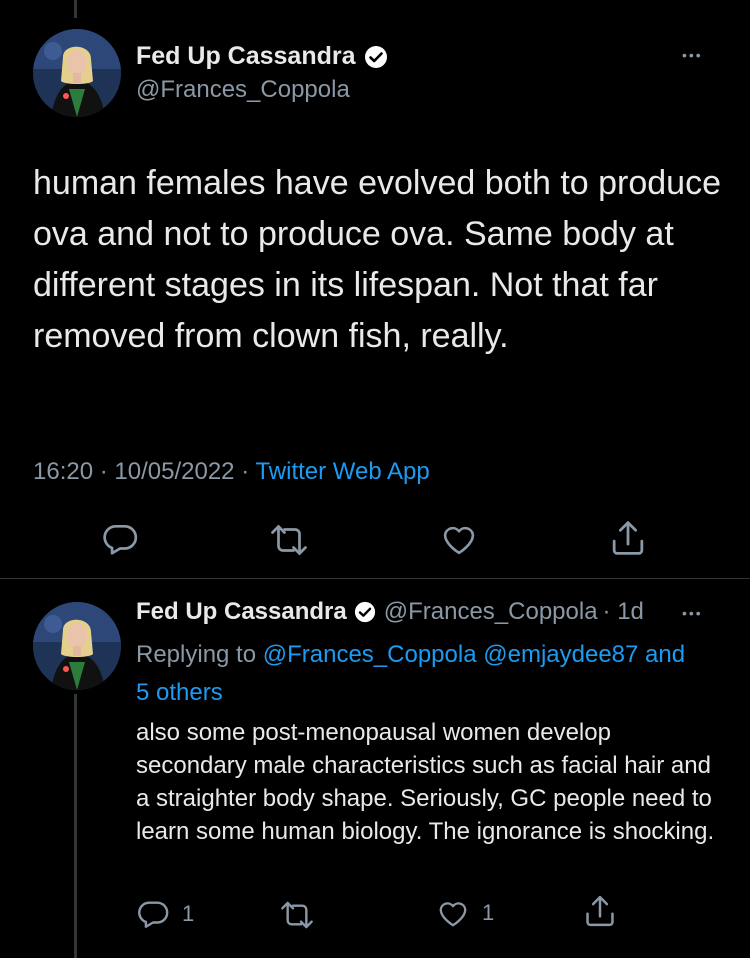  What do you see at coordinates (188, 913) in the screenshot?
I see `reply-count: 1` at bounding box center [188, 913].